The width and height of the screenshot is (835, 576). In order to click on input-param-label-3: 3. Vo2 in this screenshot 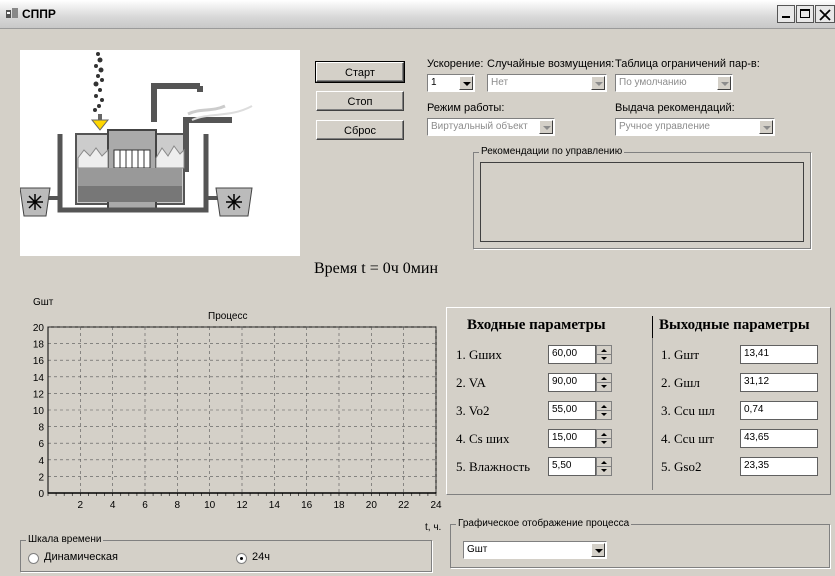, I will do `click(473, 410)`.